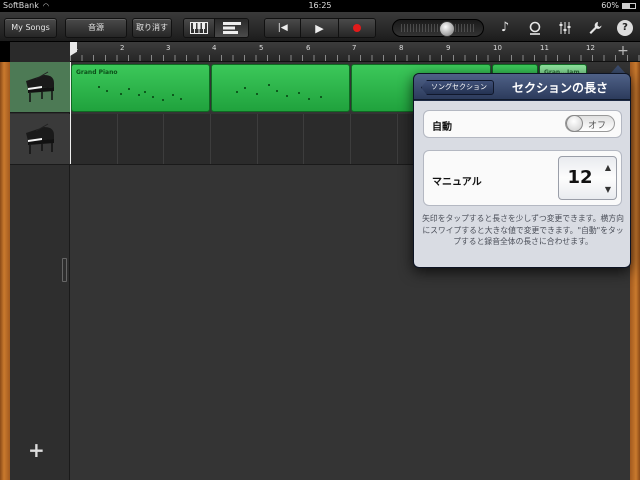 The height and width of the screenshot is (480, 640). I want to click on add-section-button: +, so click(623, 52).